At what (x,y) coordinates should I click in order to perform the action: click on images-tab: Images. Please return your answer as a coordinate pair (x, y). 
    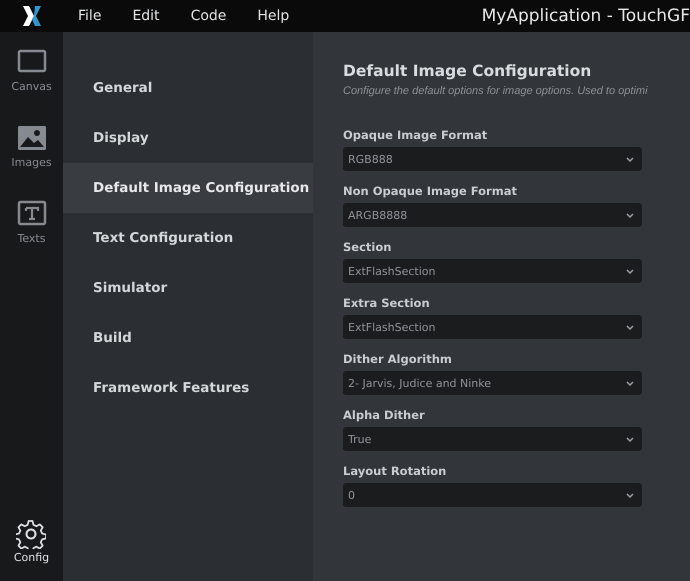
    Looking at the image, I should click on (31, 154).